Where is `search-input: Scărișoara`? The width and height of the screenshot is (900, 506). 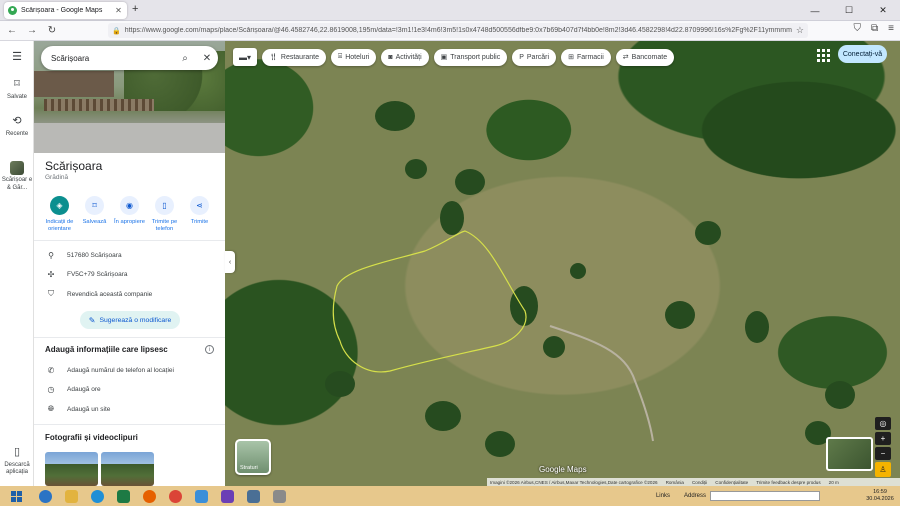
search-input: Scărișoara is located at coordinates (112, 58).